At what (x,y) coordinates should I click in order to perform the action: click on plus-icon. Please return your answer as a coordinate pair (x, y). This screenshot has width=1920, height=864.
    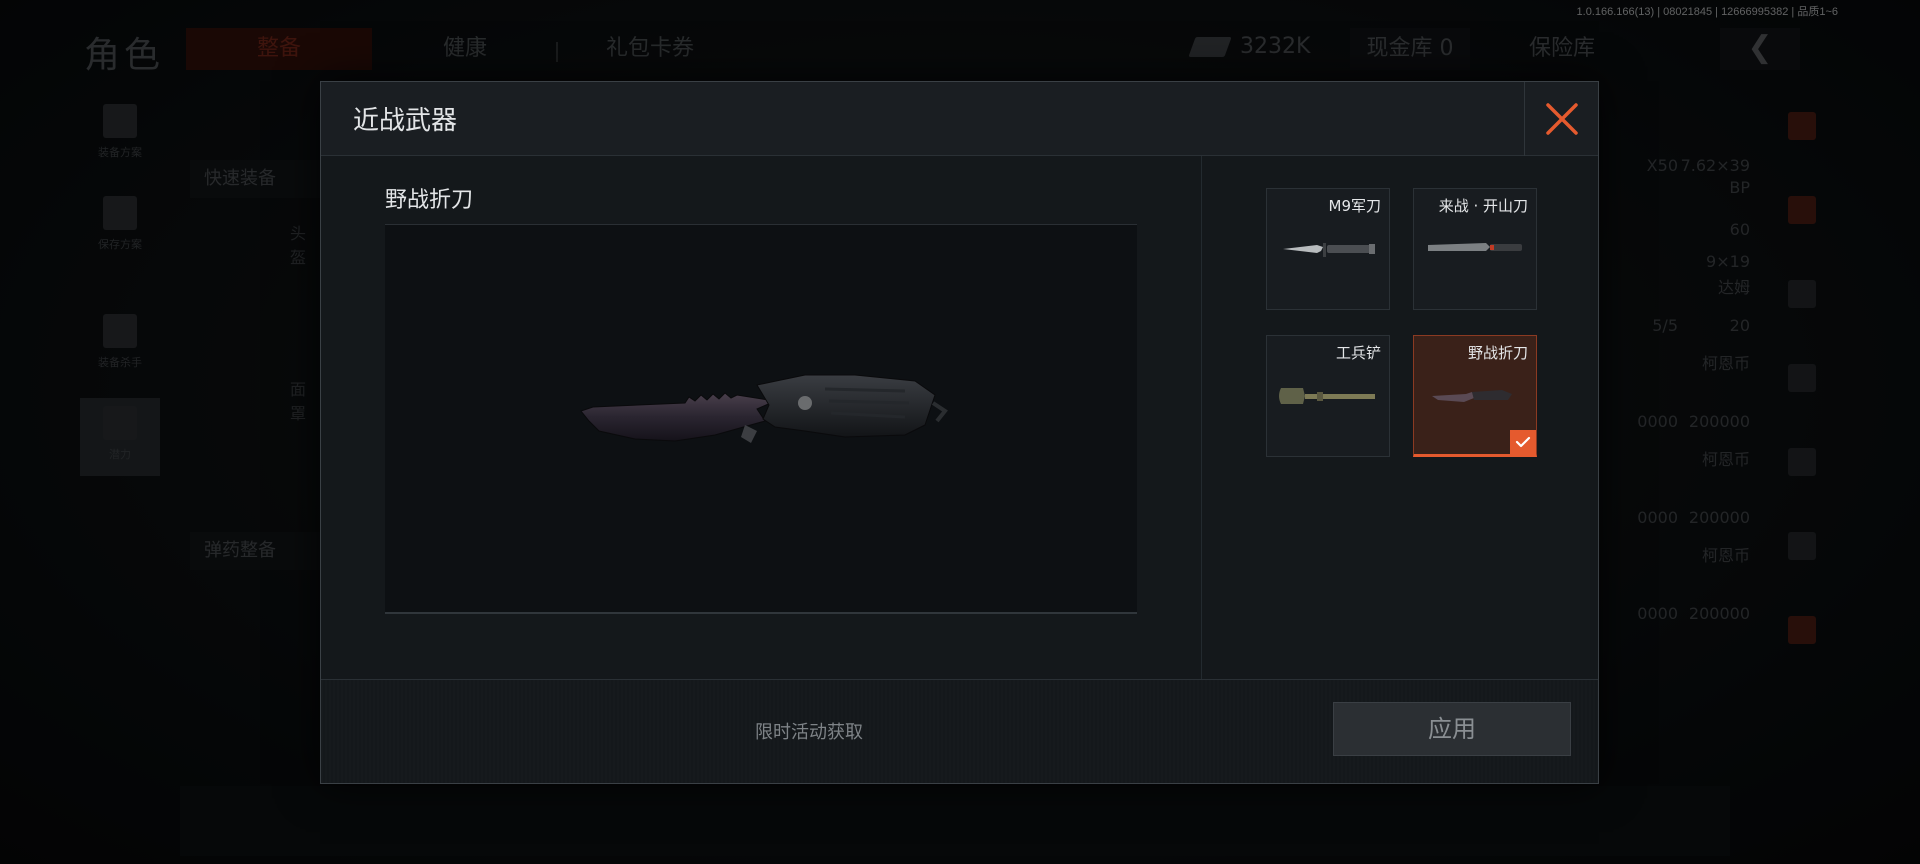
    Looking at the image, I should click on (1802, 630).